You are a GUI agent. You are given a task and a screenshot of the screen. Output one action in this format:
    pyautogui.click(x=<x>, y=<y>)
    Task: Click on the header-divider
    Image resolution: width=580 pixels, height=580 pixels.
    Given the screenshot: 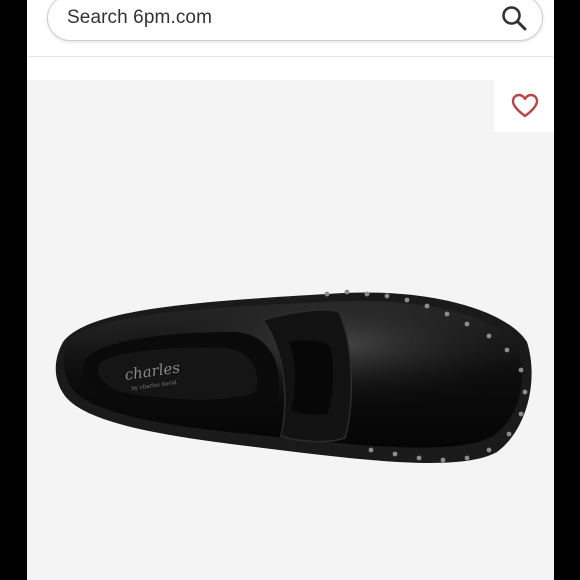 What is the action you would take?
    pyautogui.click(x=290, y=56)
    